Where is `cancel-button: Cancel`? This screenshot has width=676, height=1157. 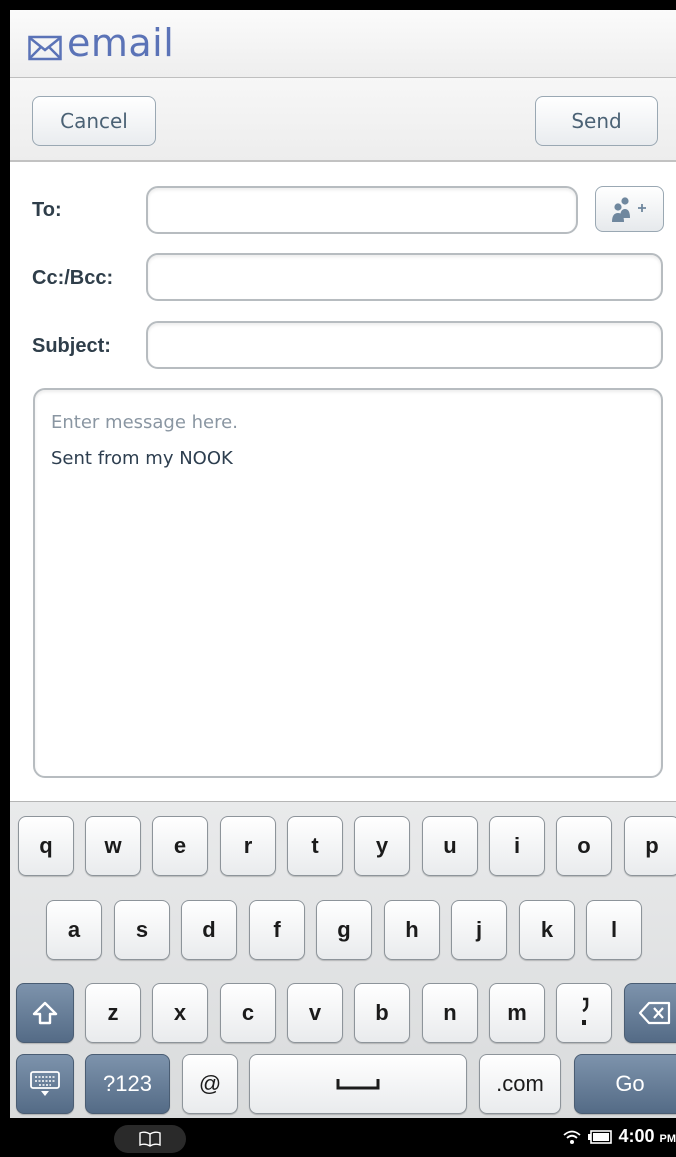 cancel-button: Cancel is located at coordinates (94, 121).